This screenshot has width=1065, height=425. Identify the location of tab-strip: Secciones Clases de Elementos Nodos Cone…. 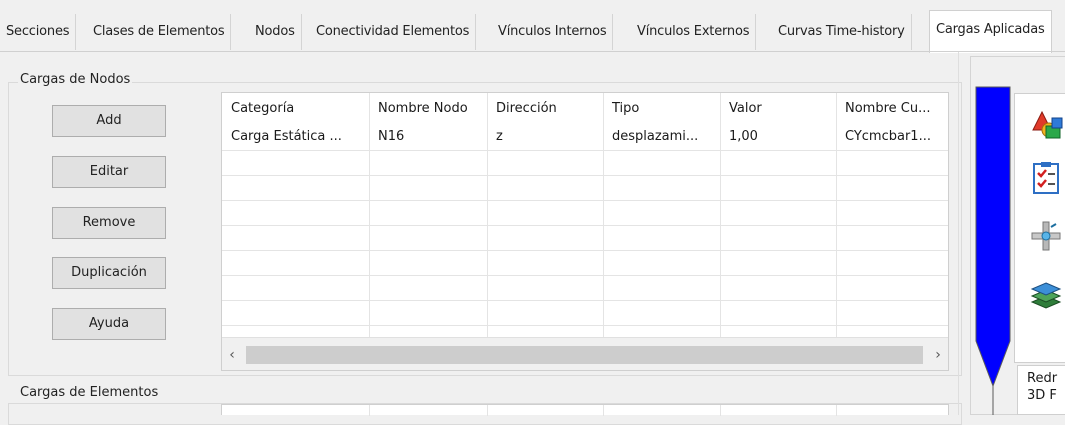
(532, 26).